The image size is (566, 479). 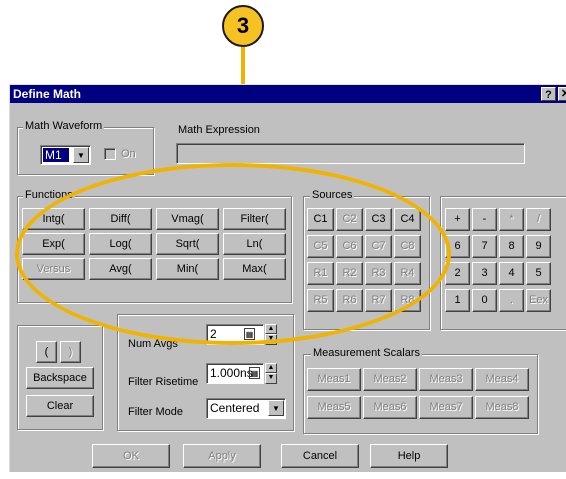 What do you see at coordinates (484, 219) in the screenshot?
I see `keypad-button: -` at bounding box center [484, 219].